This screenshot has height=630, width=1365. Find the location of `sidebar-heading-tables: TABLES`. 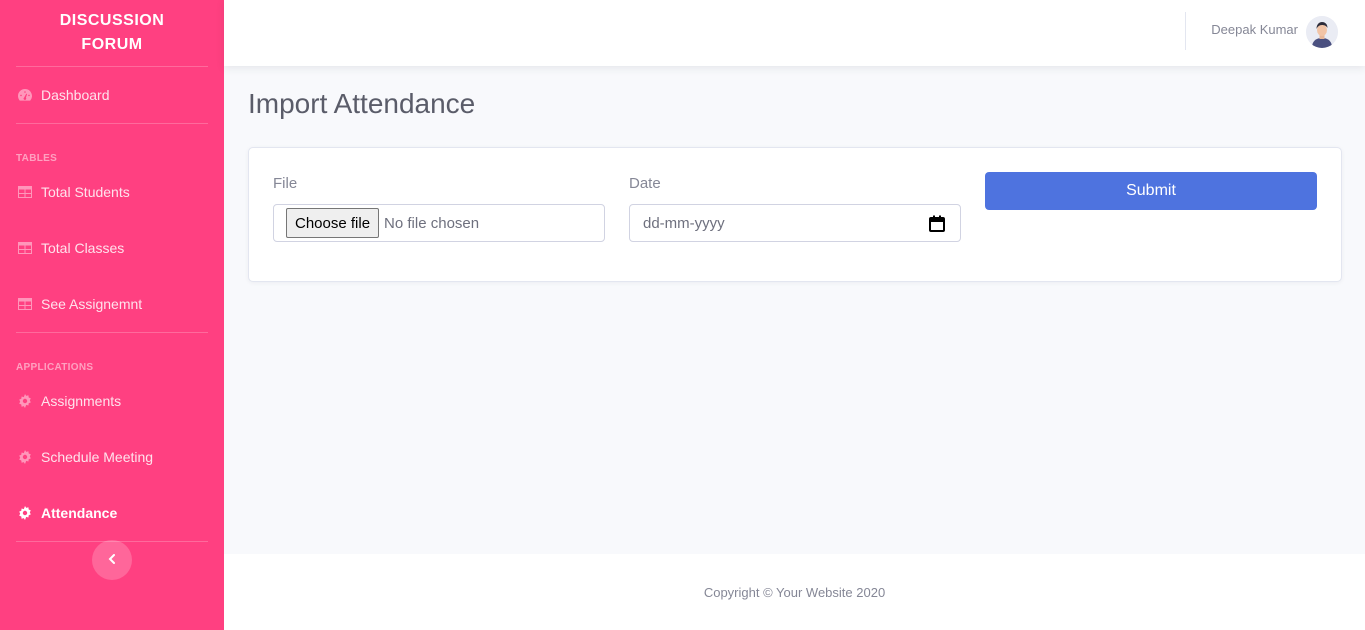

sidebar-heading-tables: TABLES is located at coordinates (37, 158).